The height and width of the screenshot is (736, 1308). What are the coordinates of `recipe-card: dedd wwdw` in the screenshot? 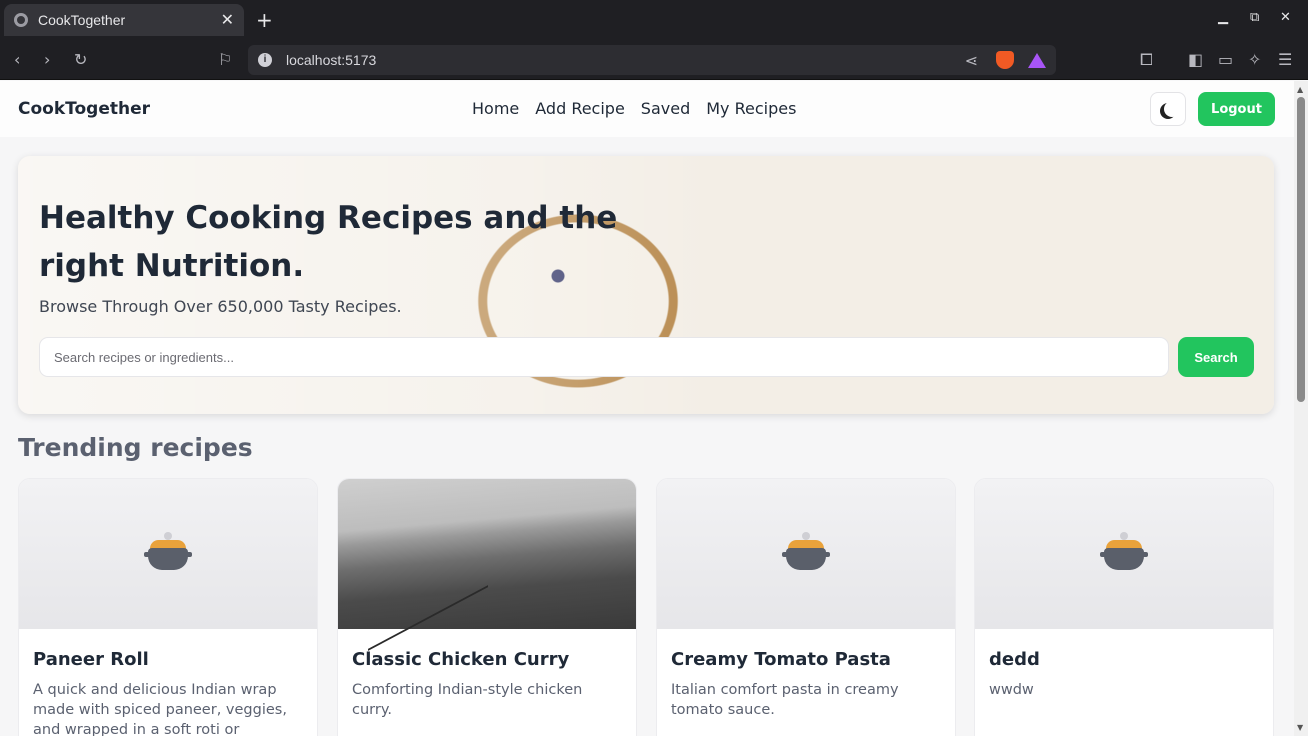 It's located at (1124, 607).